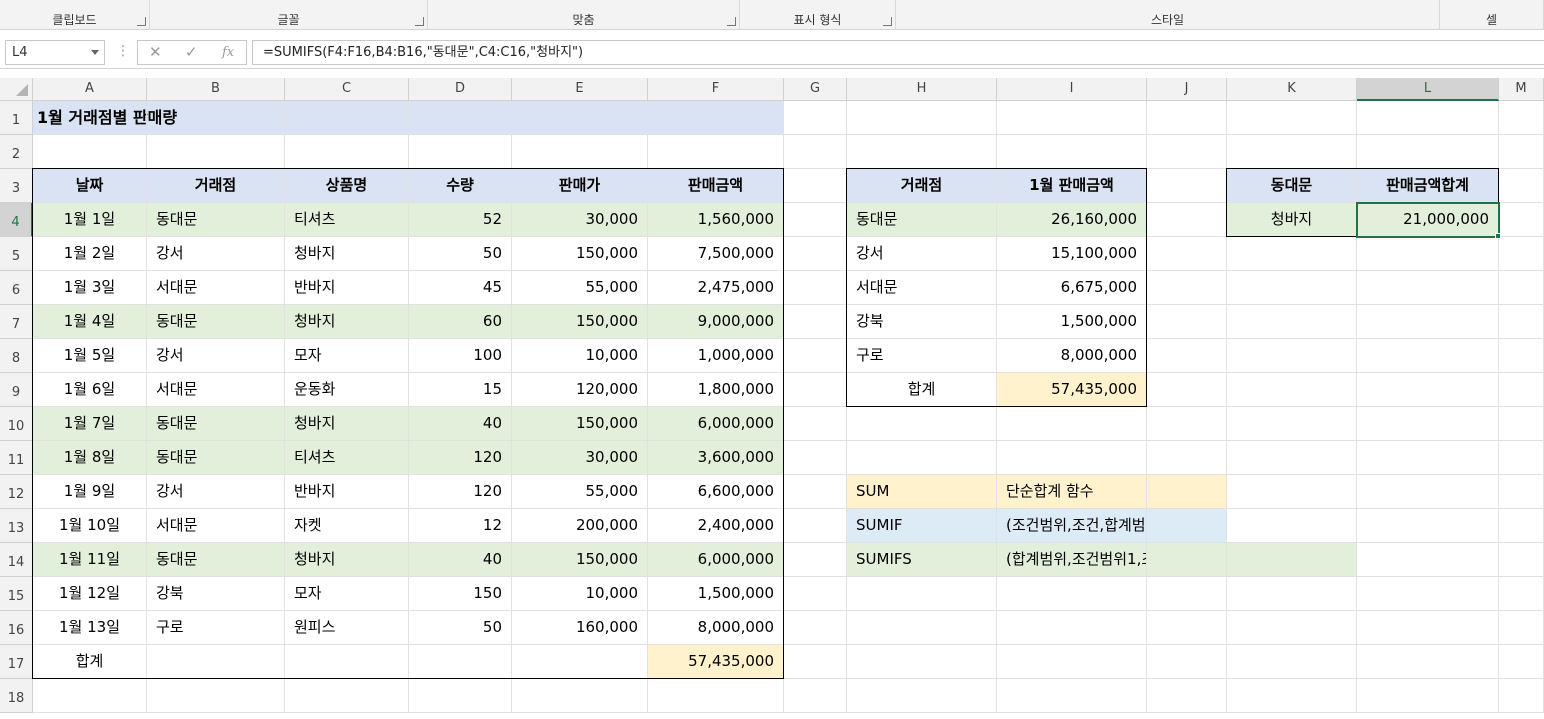  I want to click on row-header-7: 7, so click(16, 322).